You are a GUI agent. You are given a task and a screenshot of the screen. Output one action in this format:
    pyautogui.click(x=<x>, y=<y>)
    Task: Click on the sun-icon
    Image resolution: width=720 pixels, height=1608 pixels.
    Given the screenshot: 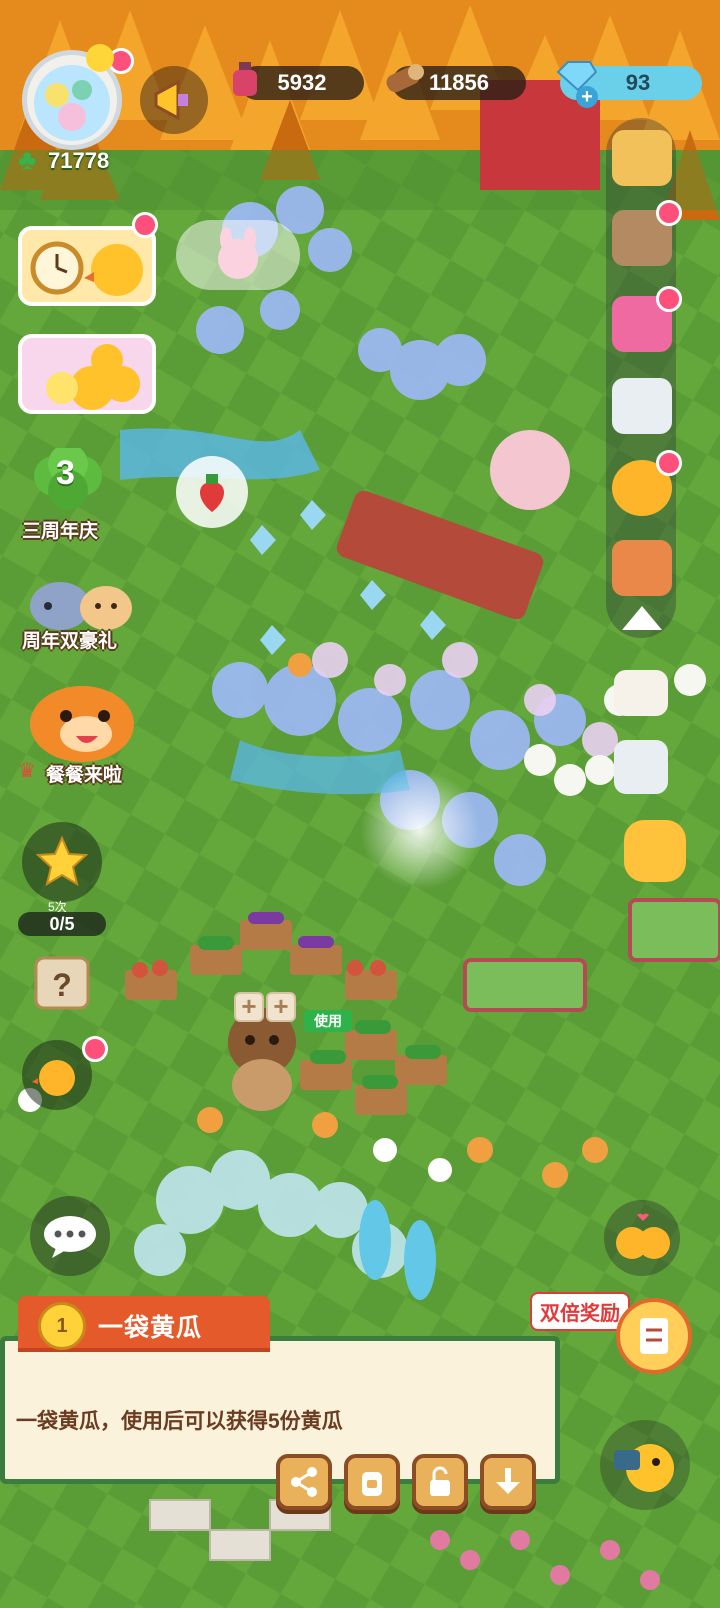 What is the action you would take?
    pyautogui.click(x=100, y=58)
    